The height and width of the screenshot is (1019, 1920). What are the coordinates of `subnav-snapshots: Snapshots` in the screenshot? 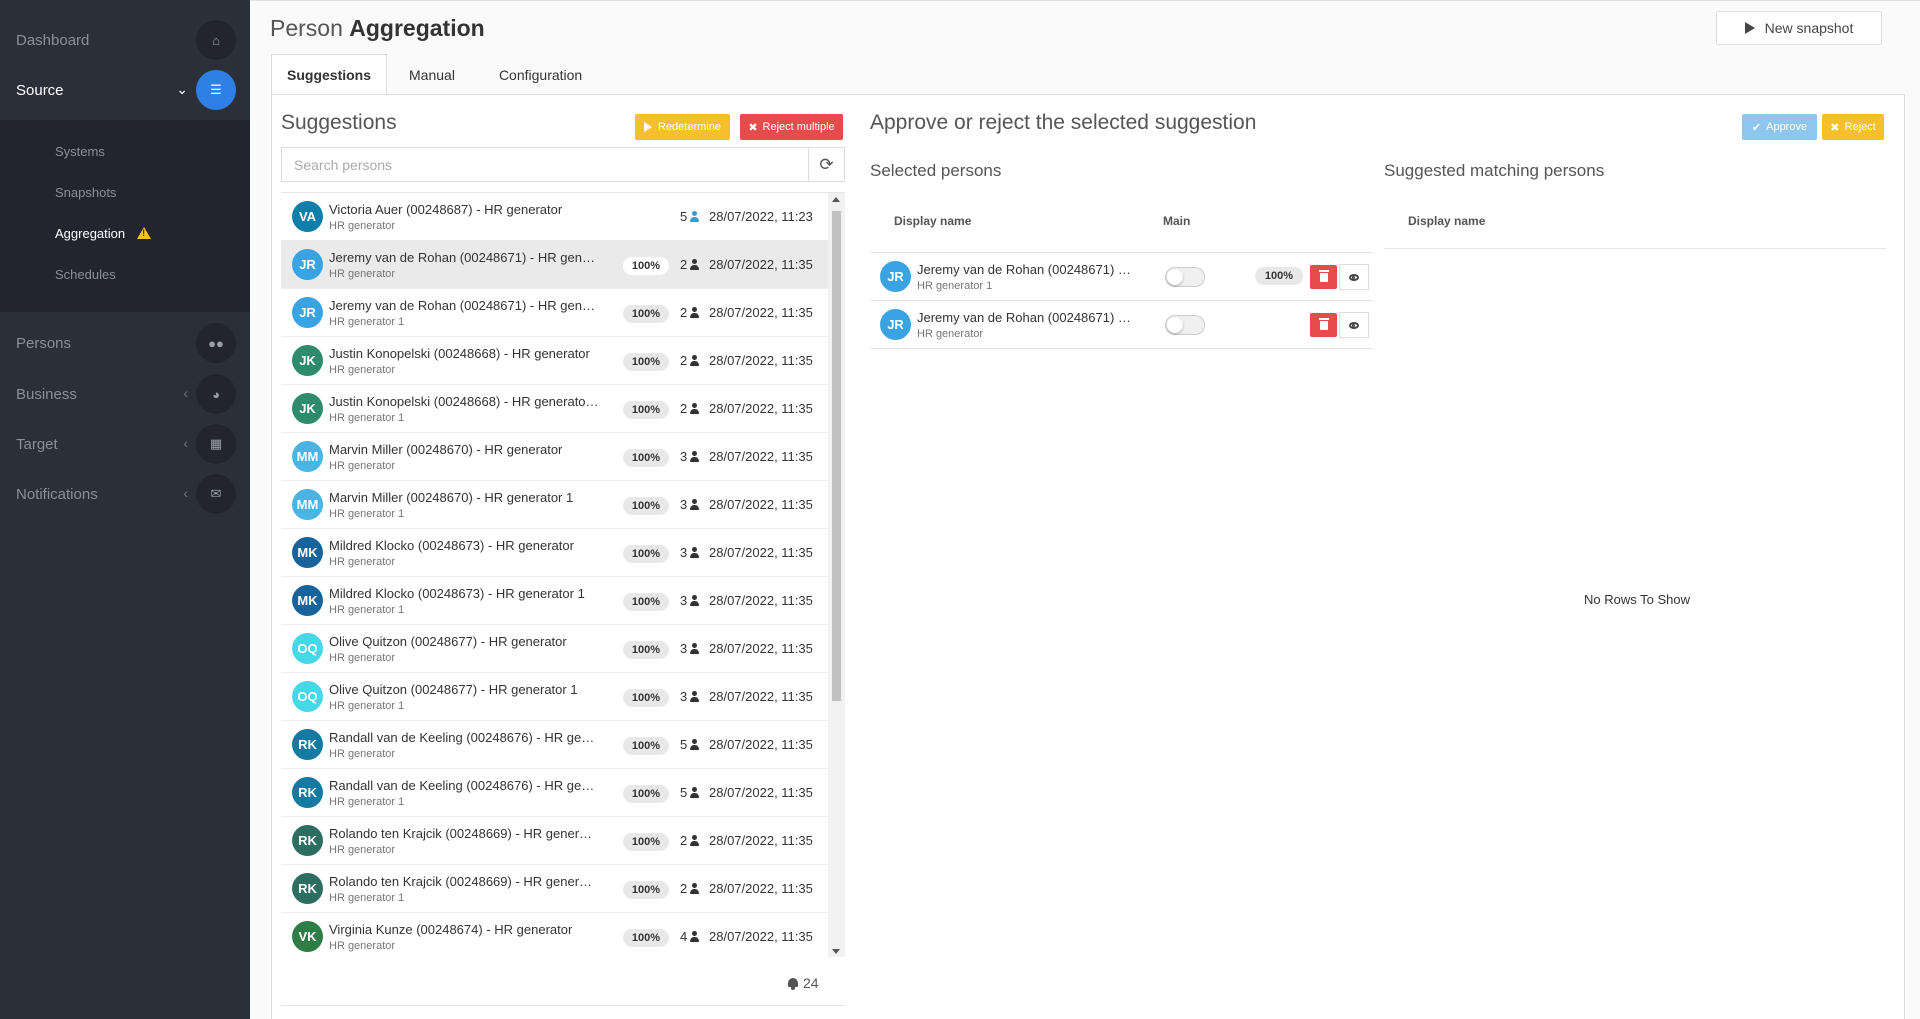 It's located at (85, 192).